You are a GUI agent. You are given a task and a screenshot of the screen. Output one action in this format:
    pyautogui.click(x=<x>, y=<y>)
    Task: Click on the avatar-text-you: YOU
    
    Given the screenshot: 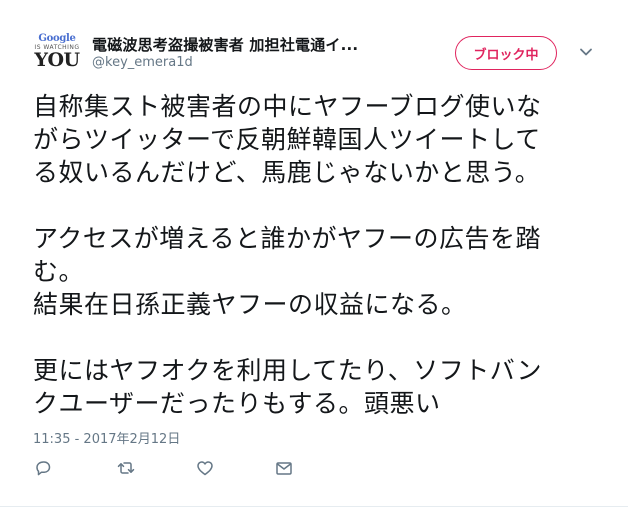 What is the action you would take?
    pyautogui.click(x=57, y=60)
    